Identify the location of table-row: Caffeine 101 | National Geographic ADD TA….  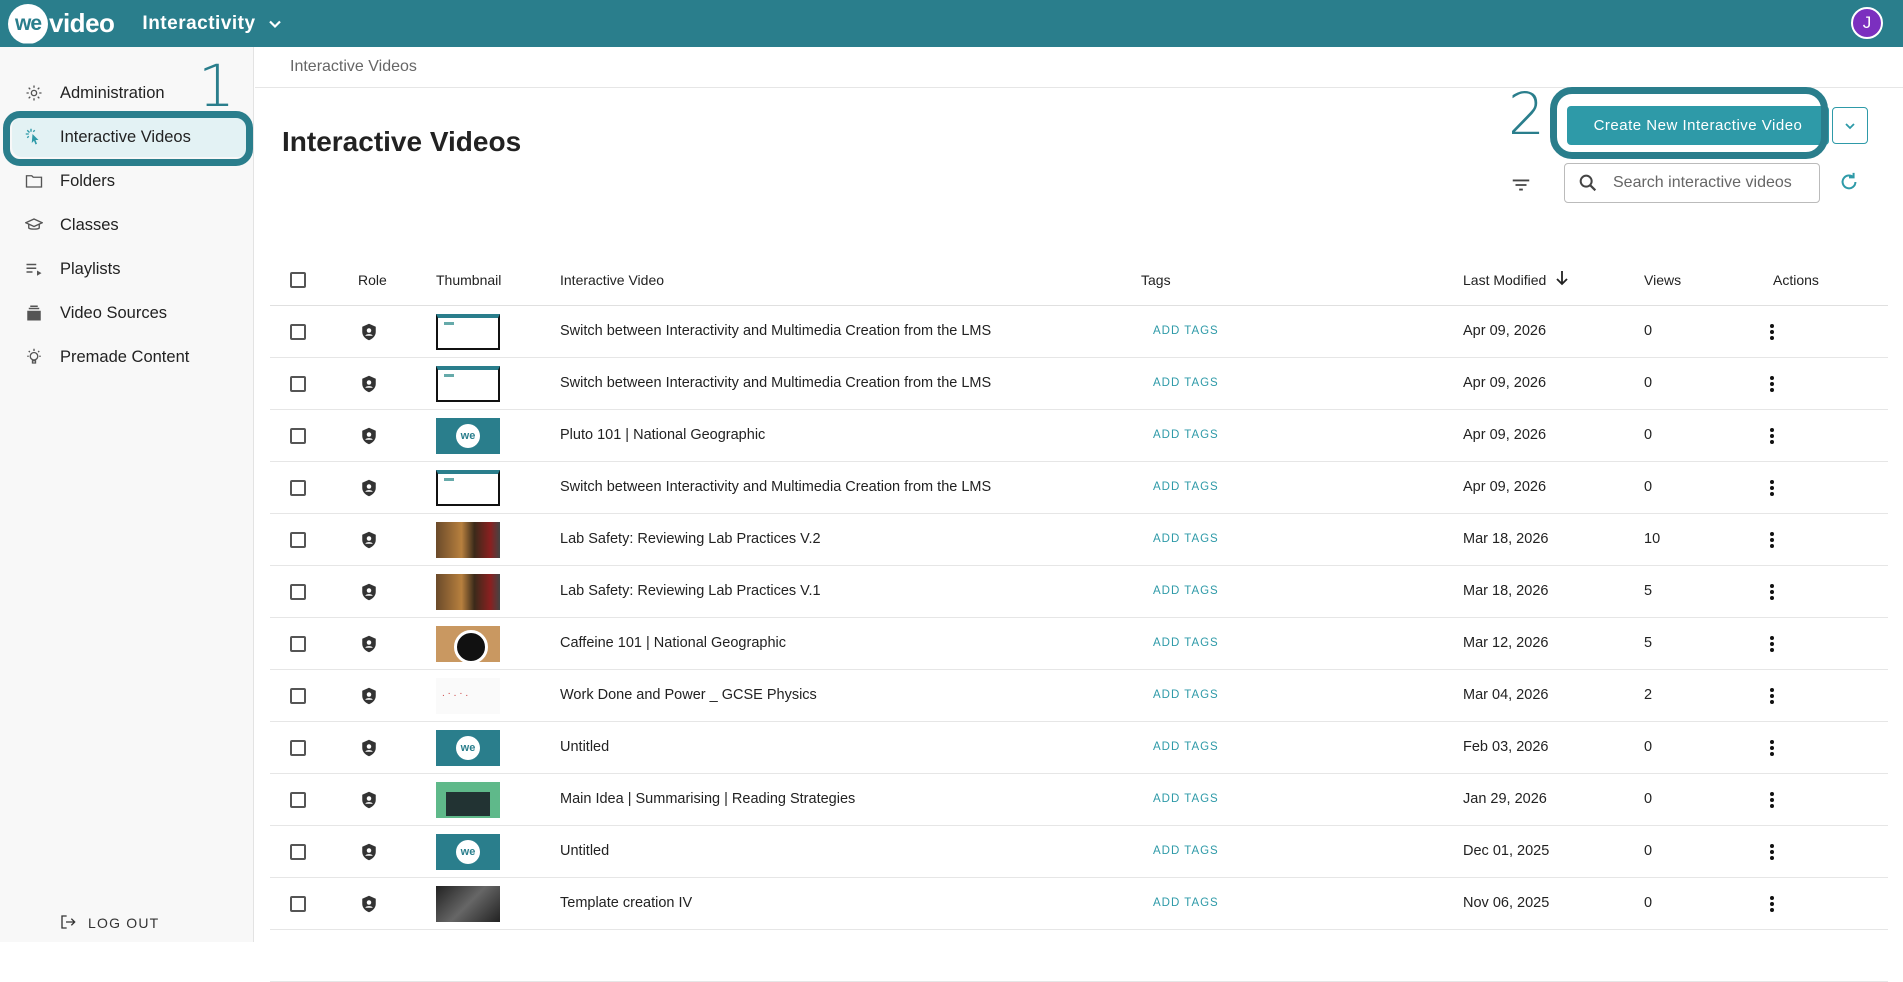
(1079, 644).